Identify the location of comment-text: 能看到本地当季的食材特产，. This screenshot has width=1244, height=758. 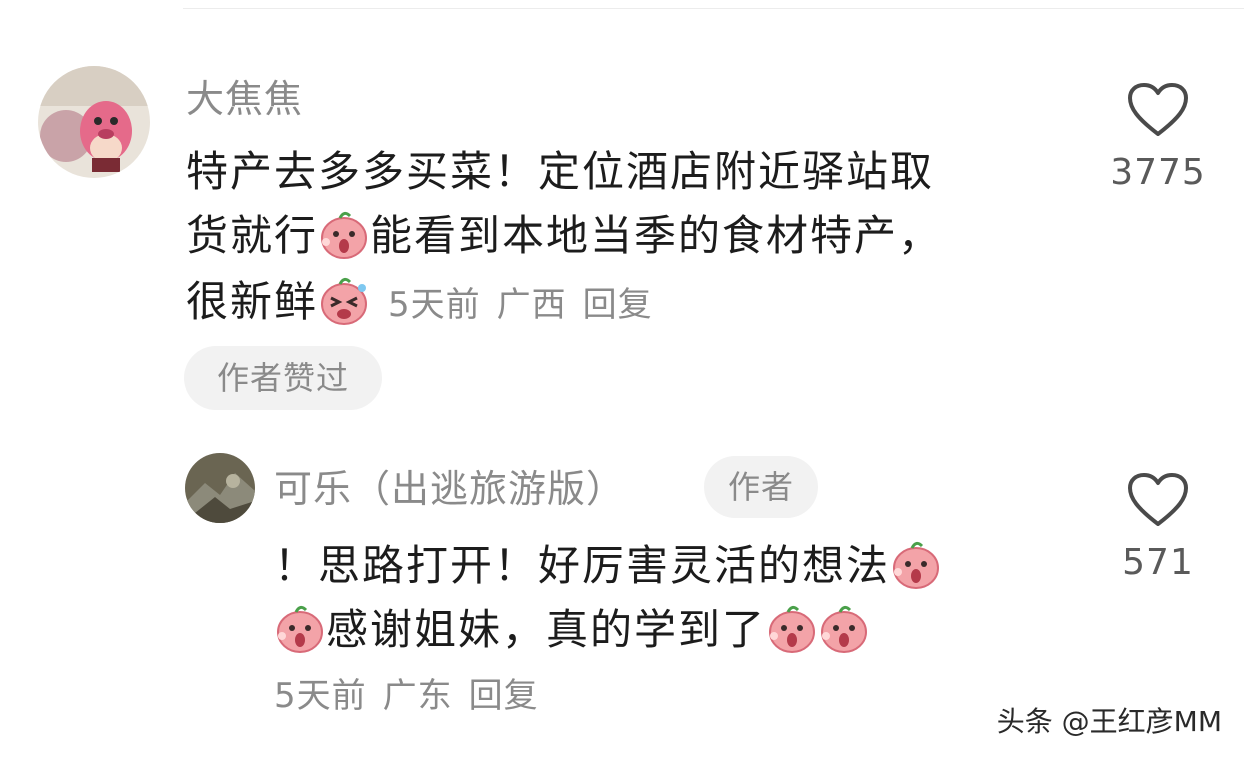
(656, 235).